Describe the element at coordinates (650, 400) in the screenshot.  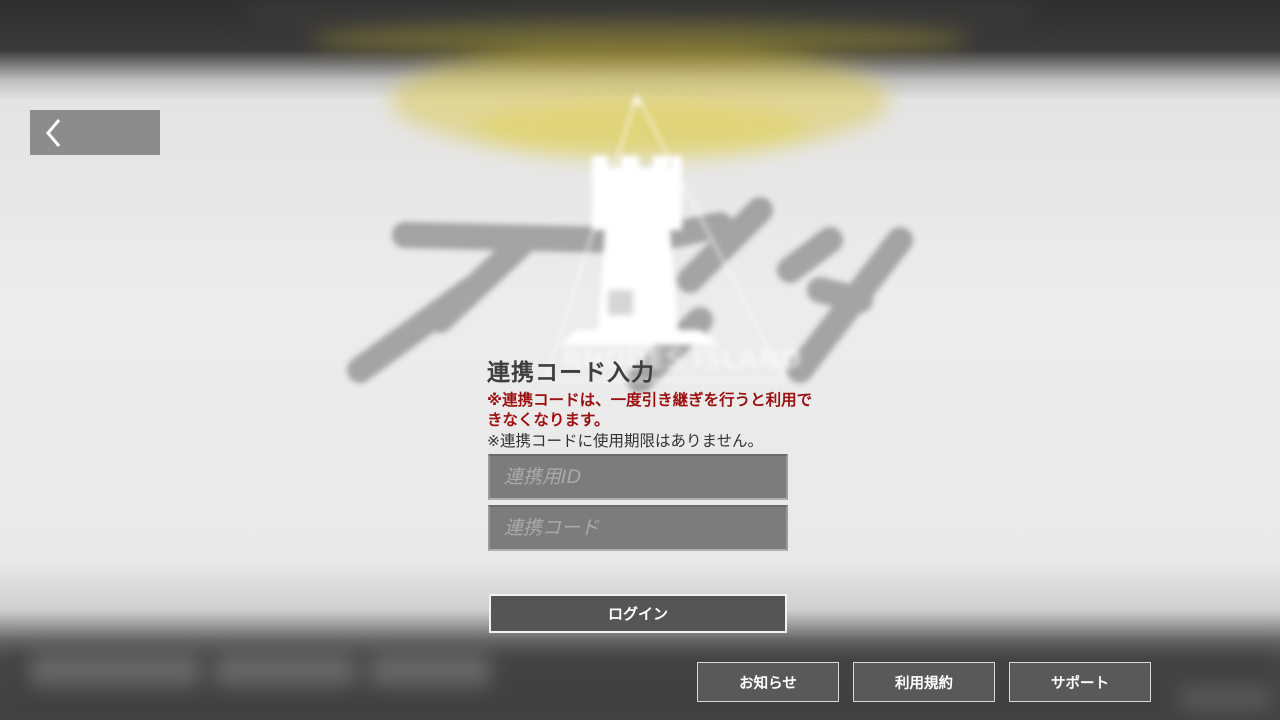
I see `warning-line-1: ※連携コードは、一度引き継ぎを行うと利用で` at that location.